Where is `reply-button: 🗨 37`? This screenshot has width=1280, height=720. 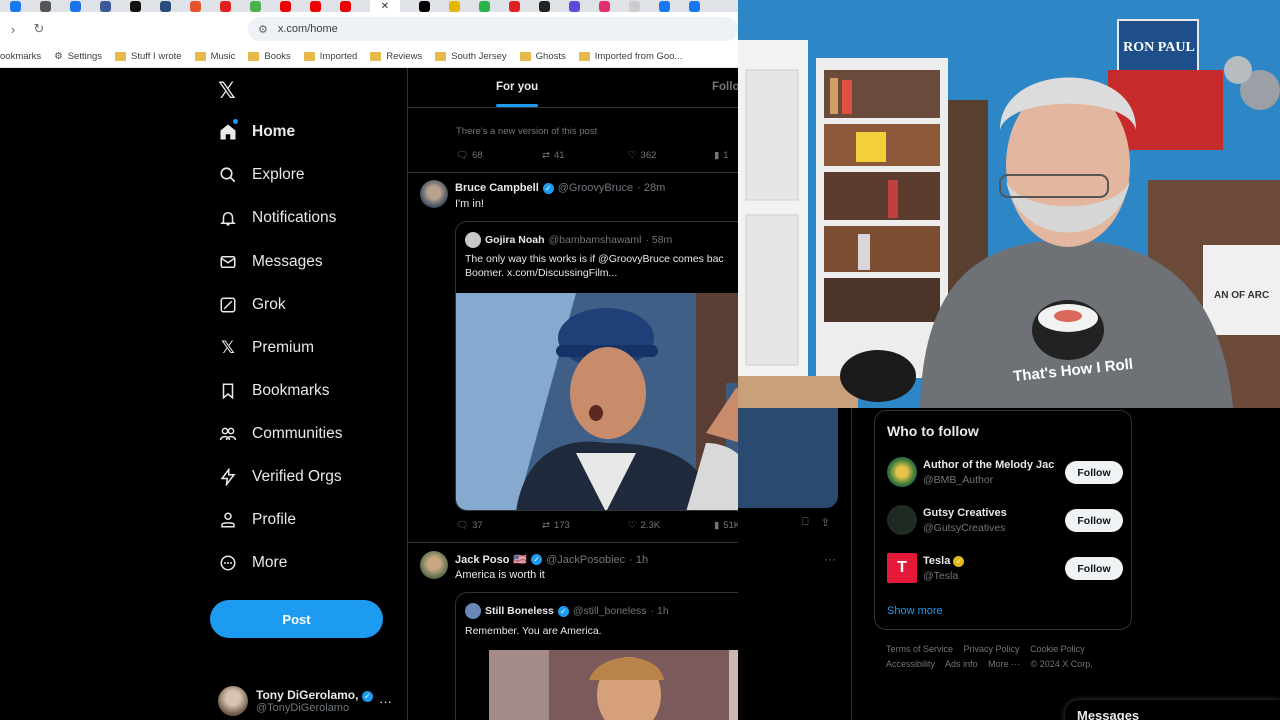
reply-button: 🗨 37 is located at coordinates (499, 525).